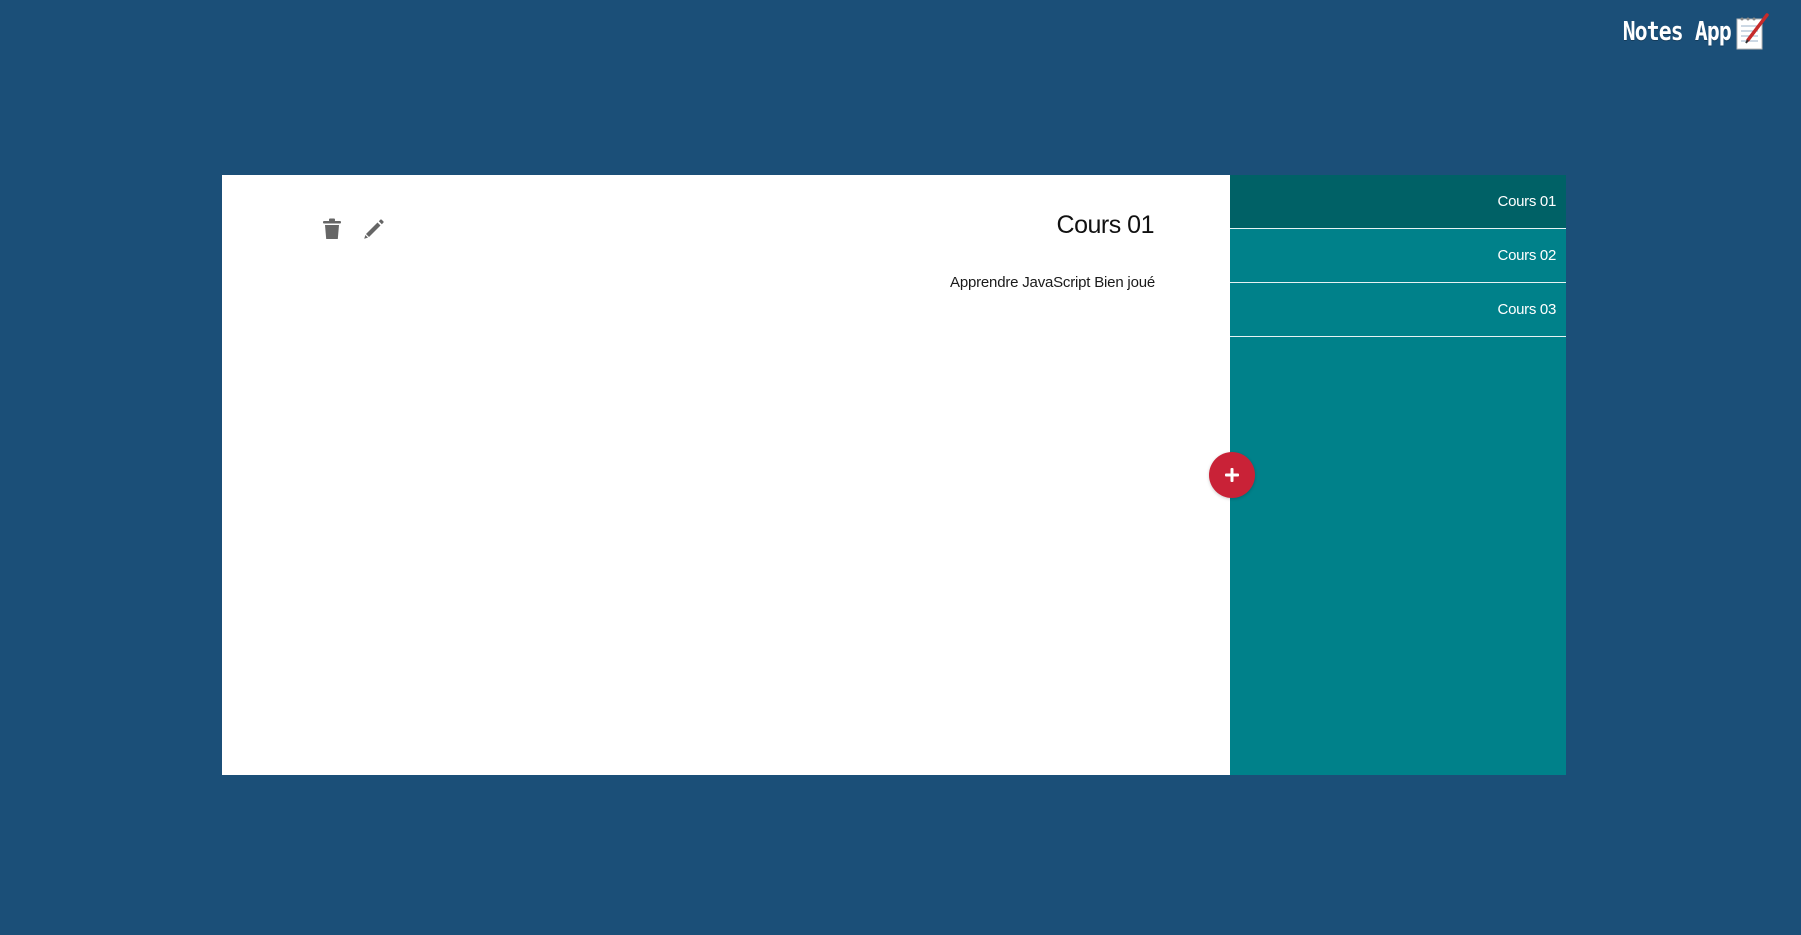 Image resolution: width=1801 pixels, height=935 pixels. What do you see at coordinates (1398, 202) in the screenshot?
I see `sidebar-item-cours-01: Cours 01` at bounding box center [1398, 202].